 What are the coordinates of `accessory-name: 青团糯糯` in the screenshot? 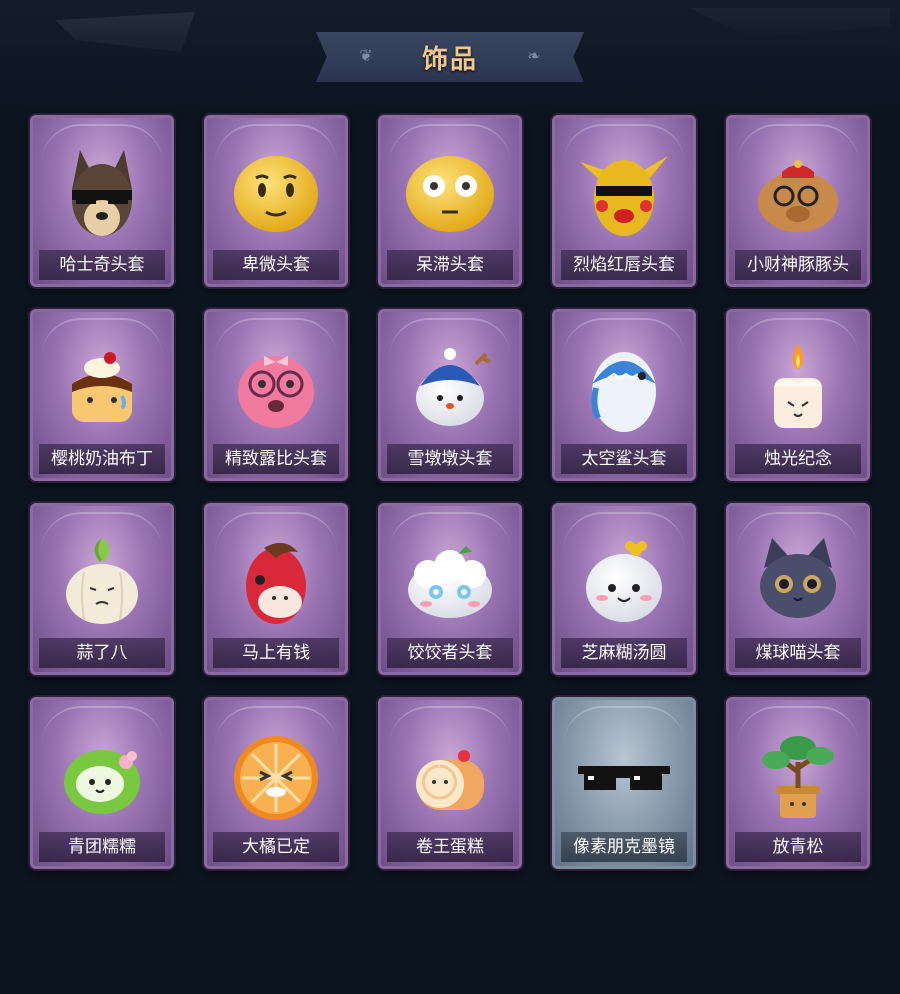 It's located at (102, 847).